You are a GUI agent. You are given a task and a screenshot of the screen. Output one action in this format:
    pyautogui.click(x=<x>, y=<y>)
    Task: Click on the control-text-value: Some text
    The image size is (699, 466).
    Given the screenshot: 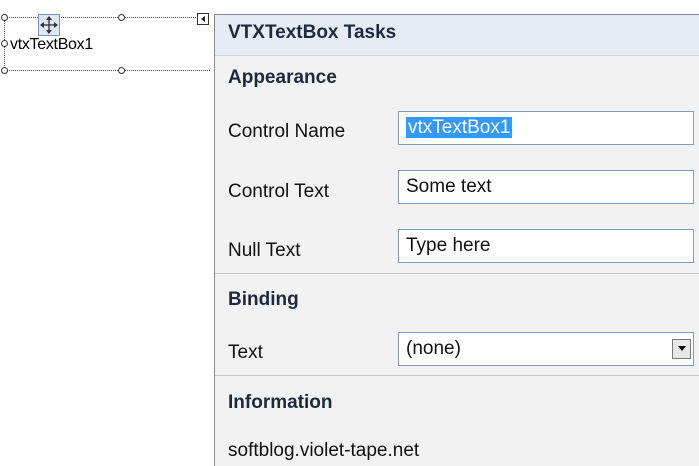 What is the action you would take?
    pyautogui.click(x=449, y=186)
    